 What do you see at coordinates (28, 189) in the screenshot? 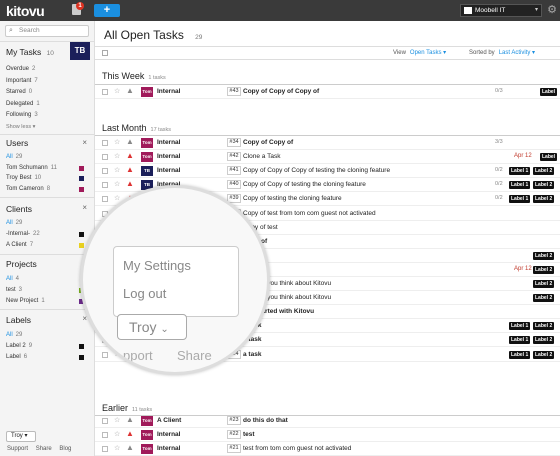
I see `sidebar-item: Tom Cameron 8` at bounding box center [28, 189].